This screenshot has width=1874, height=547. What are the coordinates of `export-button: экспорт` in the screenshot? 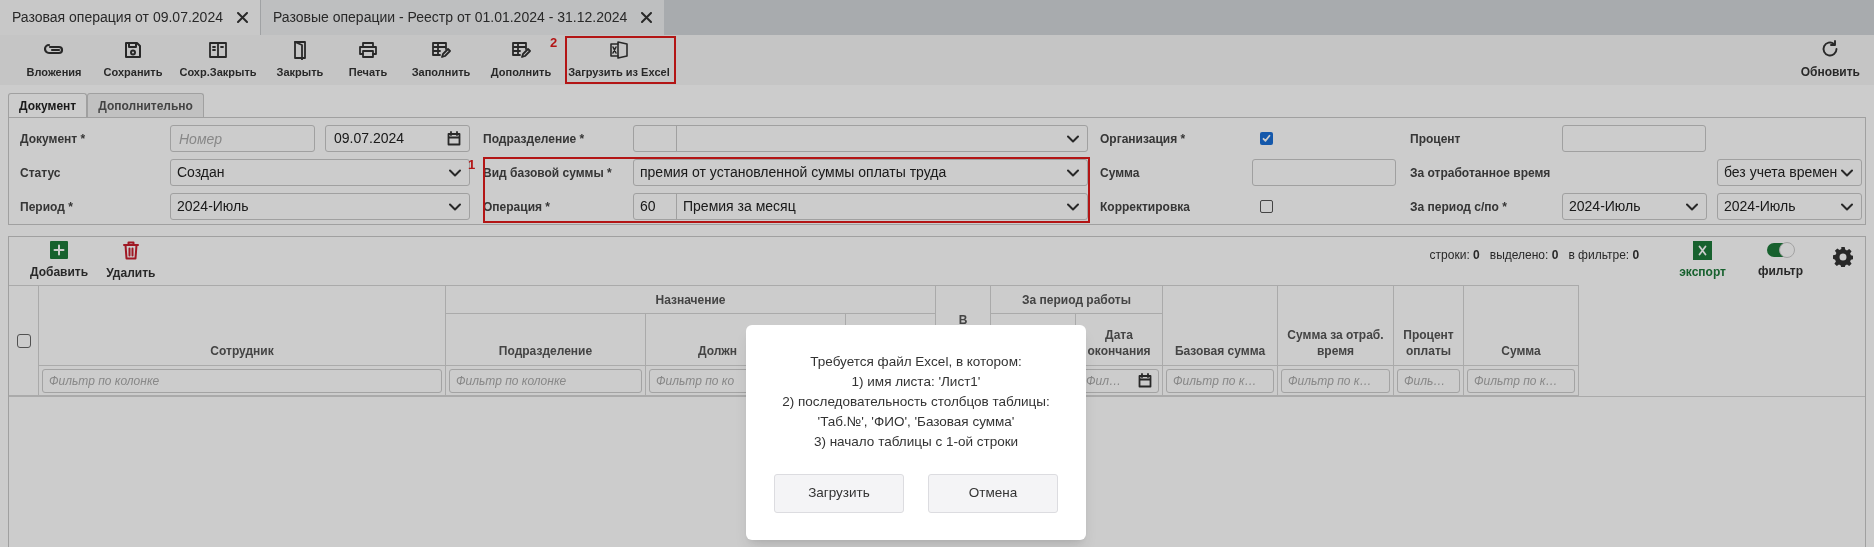 It's located at (1702, 261).